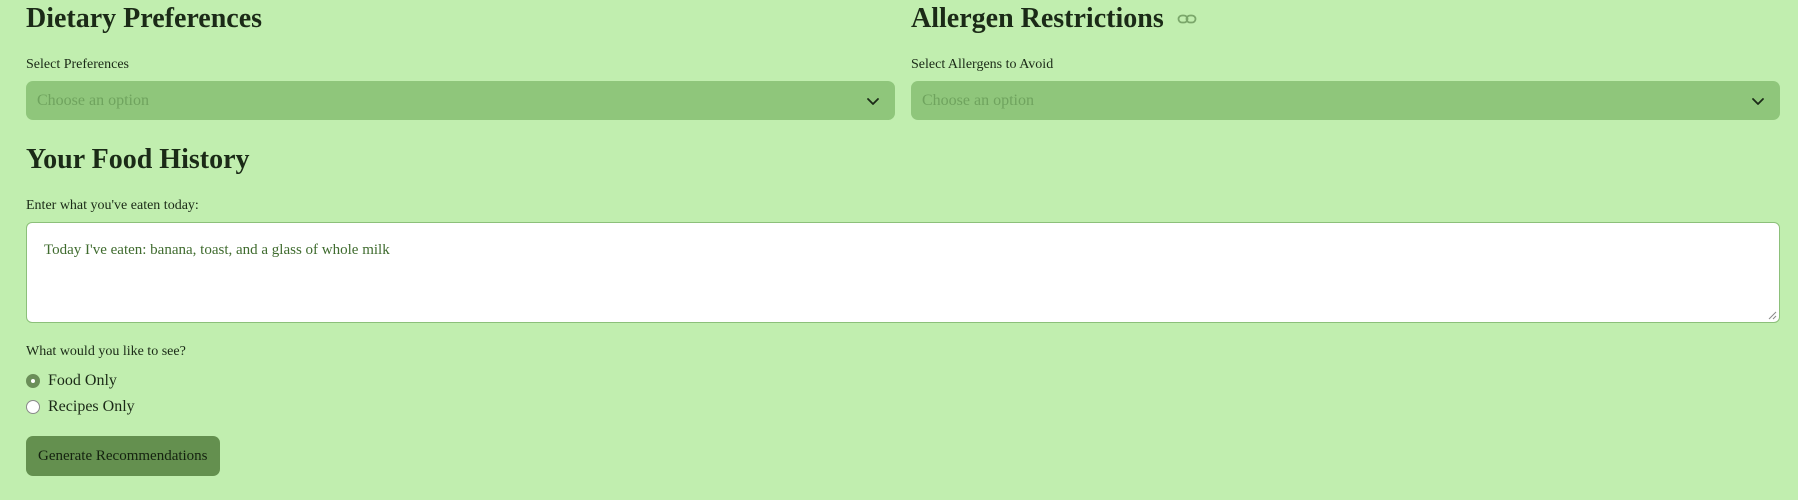  What do you see at coordinates (112, 205) in the screenshot?
I see `food-history-input-label: Enter what you've eaten today:` at bounding box center [112, 205].